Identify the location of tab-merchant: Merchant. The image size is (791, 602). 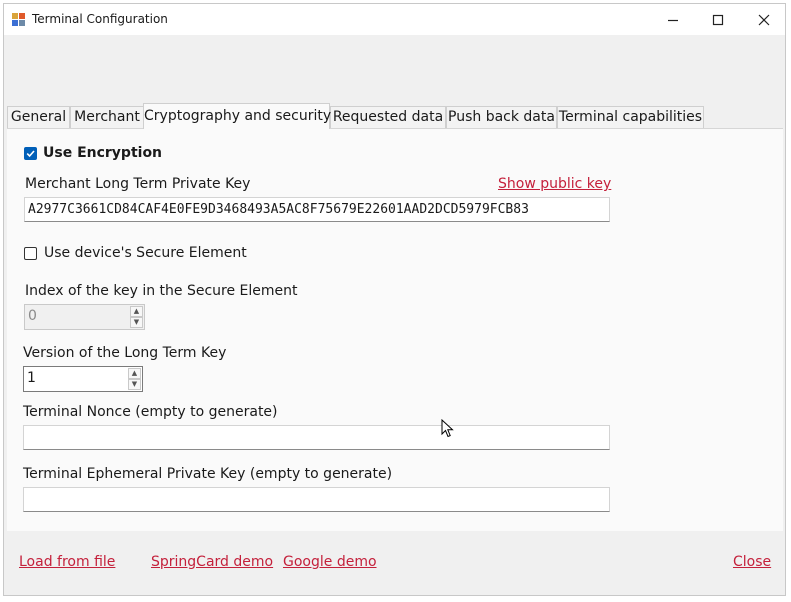
(107, 117).